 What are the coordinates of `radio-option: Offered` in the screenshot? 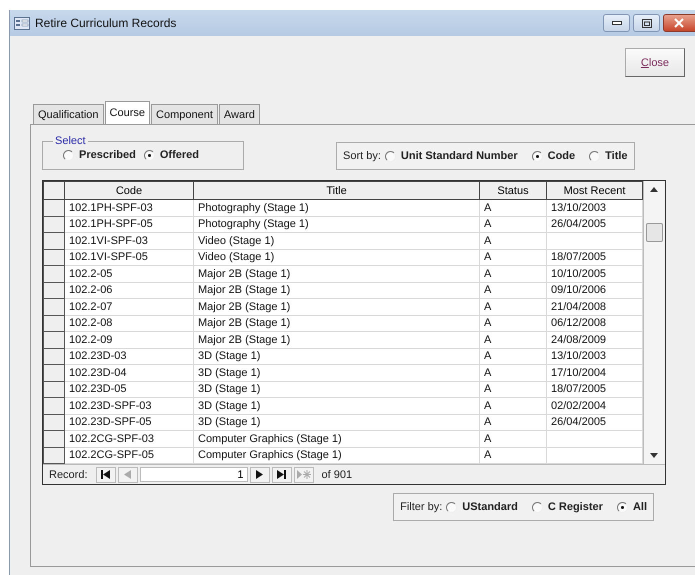 It's located at (171, 155).